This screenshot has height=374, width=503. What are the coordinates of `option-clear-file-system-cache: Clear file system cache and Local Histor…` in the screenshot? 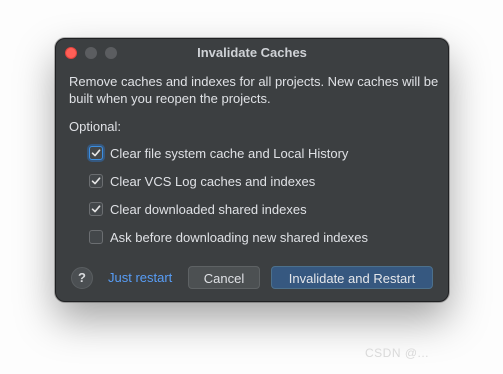 It's located at (218, 153).